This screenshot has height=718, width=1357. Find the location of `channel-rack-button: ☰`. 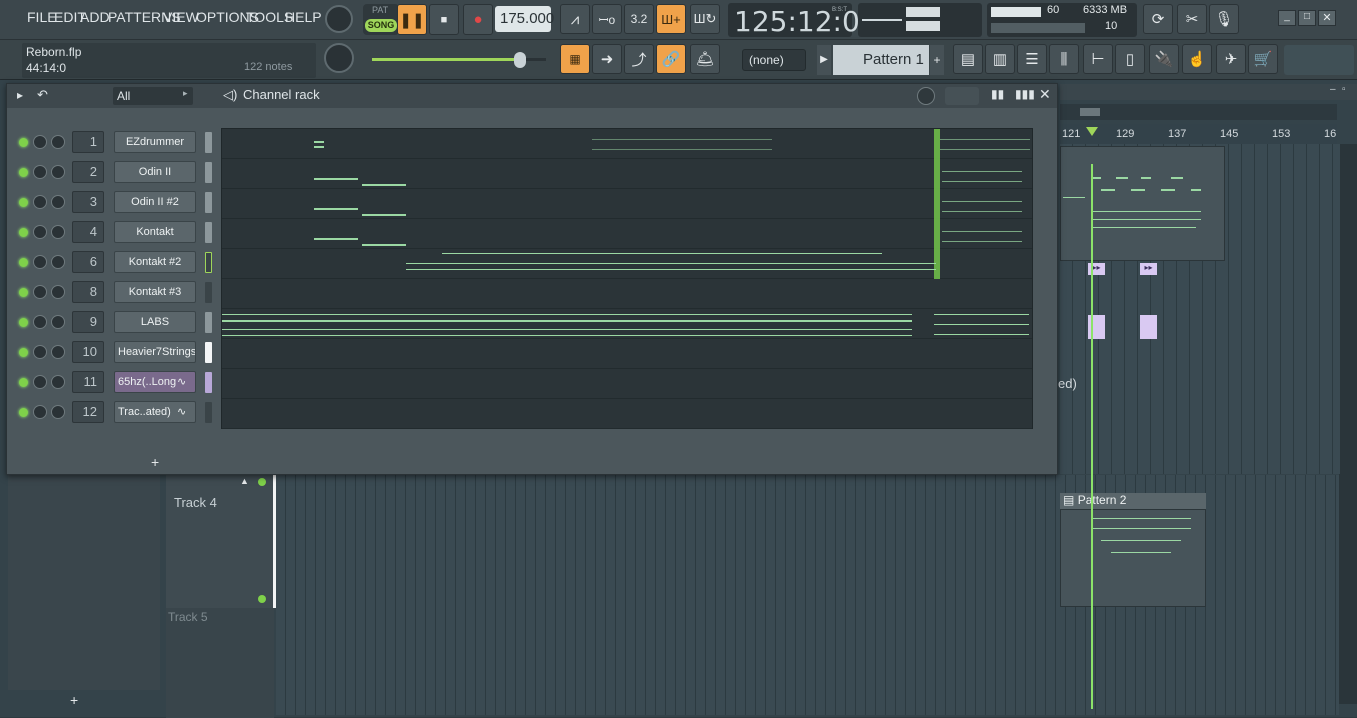

channel-rack-button: ☰ is located at coordinates (1032, 59).